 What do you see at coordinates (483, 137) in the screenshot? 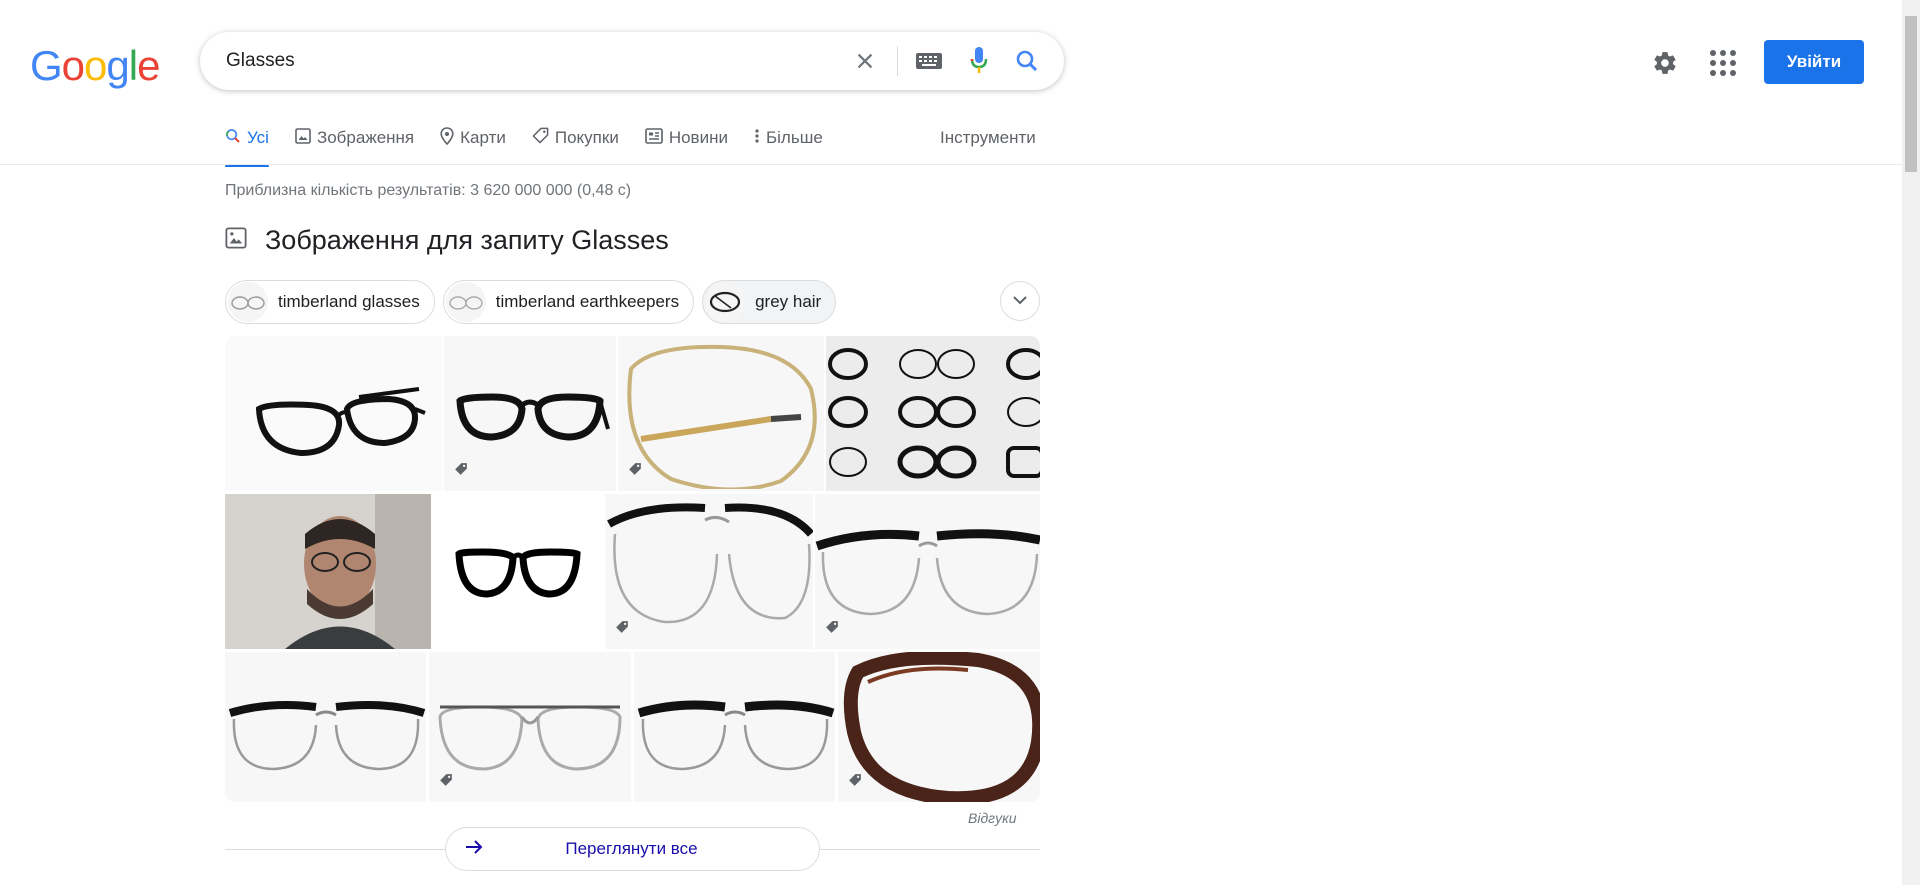
I see `tab-label: Карти` at bounding box center [483, 137].